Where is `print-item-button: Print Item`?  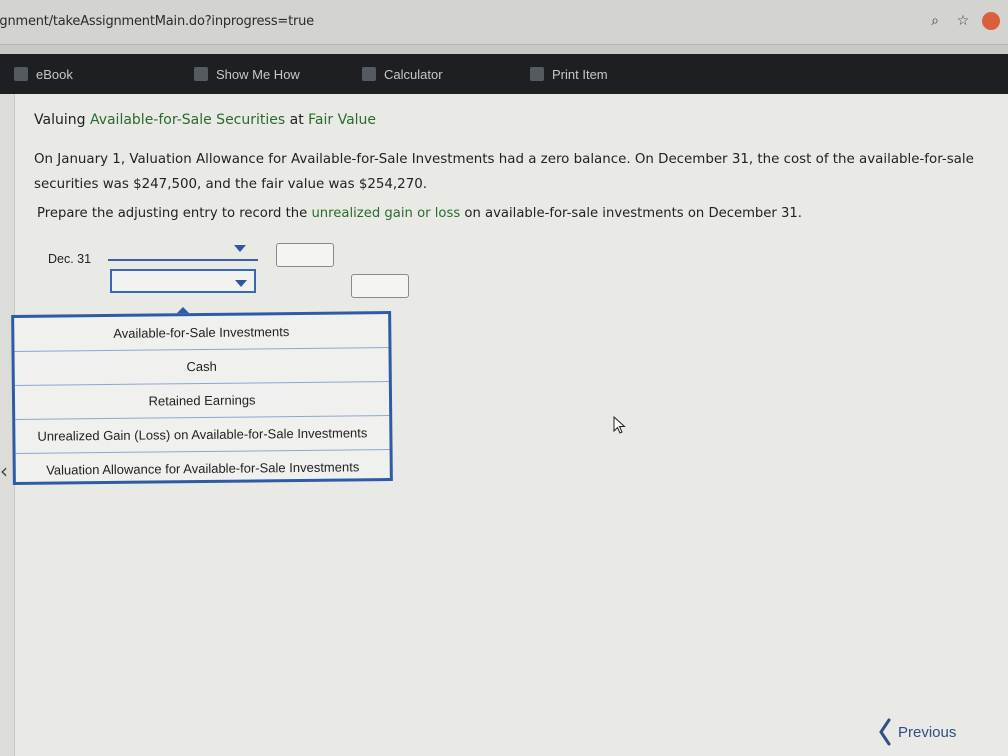
print-item-button: Print Item is located at coordinates (569, 74).